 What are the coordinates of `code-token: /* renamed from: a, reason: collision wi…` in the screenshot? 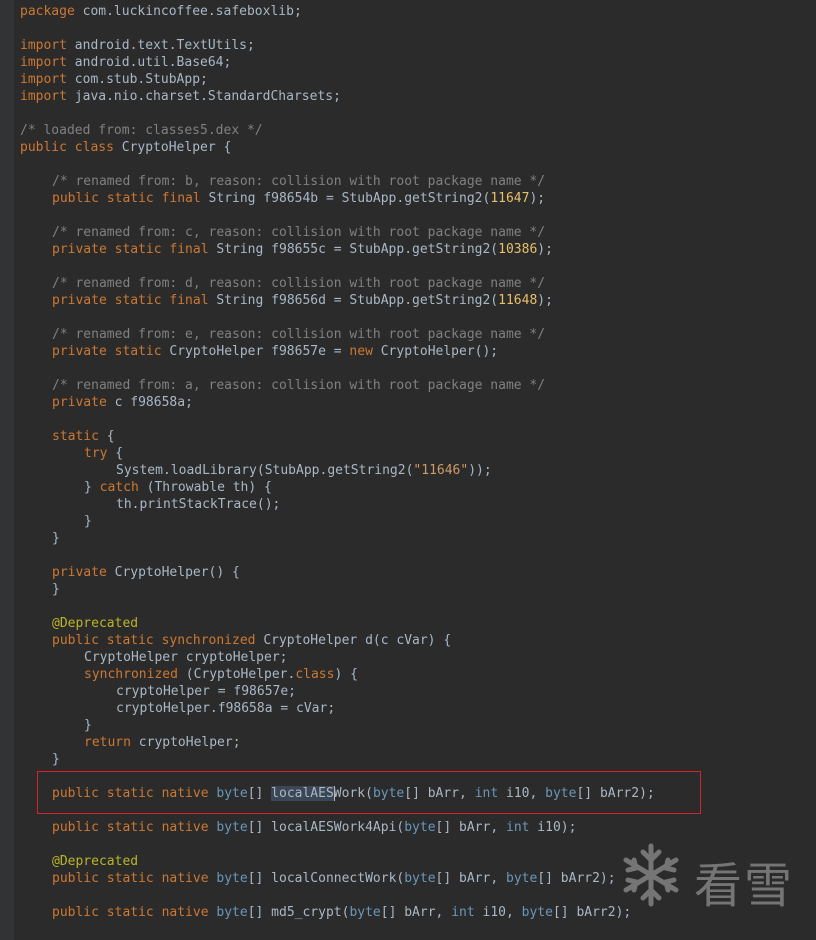 It's located at (299, 385).